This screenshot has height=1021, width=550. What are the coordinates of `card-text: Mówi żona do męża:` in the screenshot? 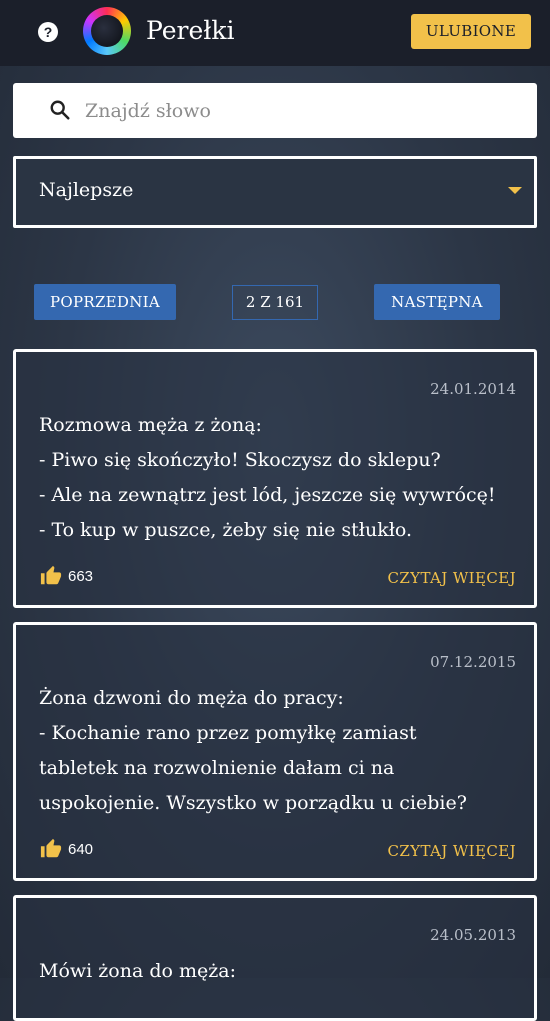 It's located at (279, 971).